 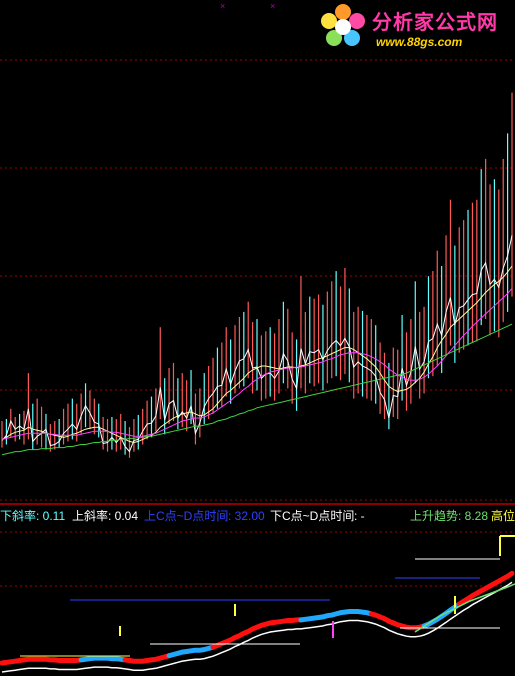 What do you see at coordinates (51, 516) in the screenshot?
I see `down-slope-value: : 0.11` at bounding box center [51, 516].